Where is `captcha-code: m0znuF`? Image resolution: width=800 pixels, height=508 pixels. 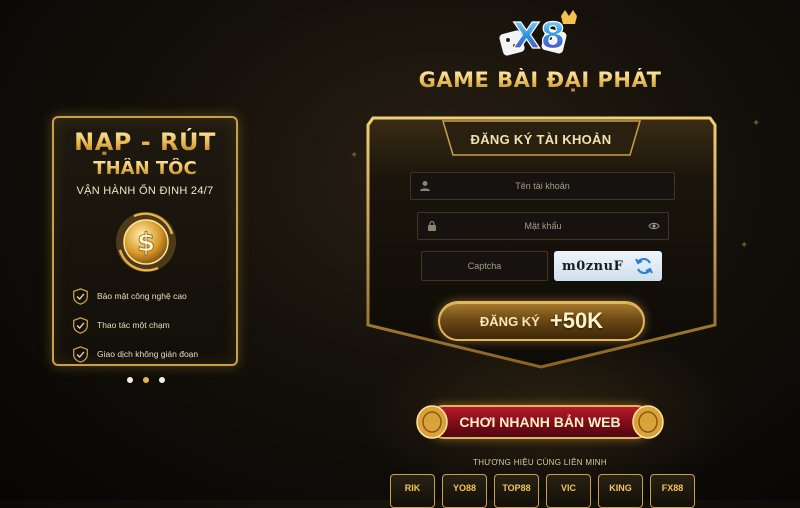 captcha-code: m0znuF is located at coordinates (593, 266).